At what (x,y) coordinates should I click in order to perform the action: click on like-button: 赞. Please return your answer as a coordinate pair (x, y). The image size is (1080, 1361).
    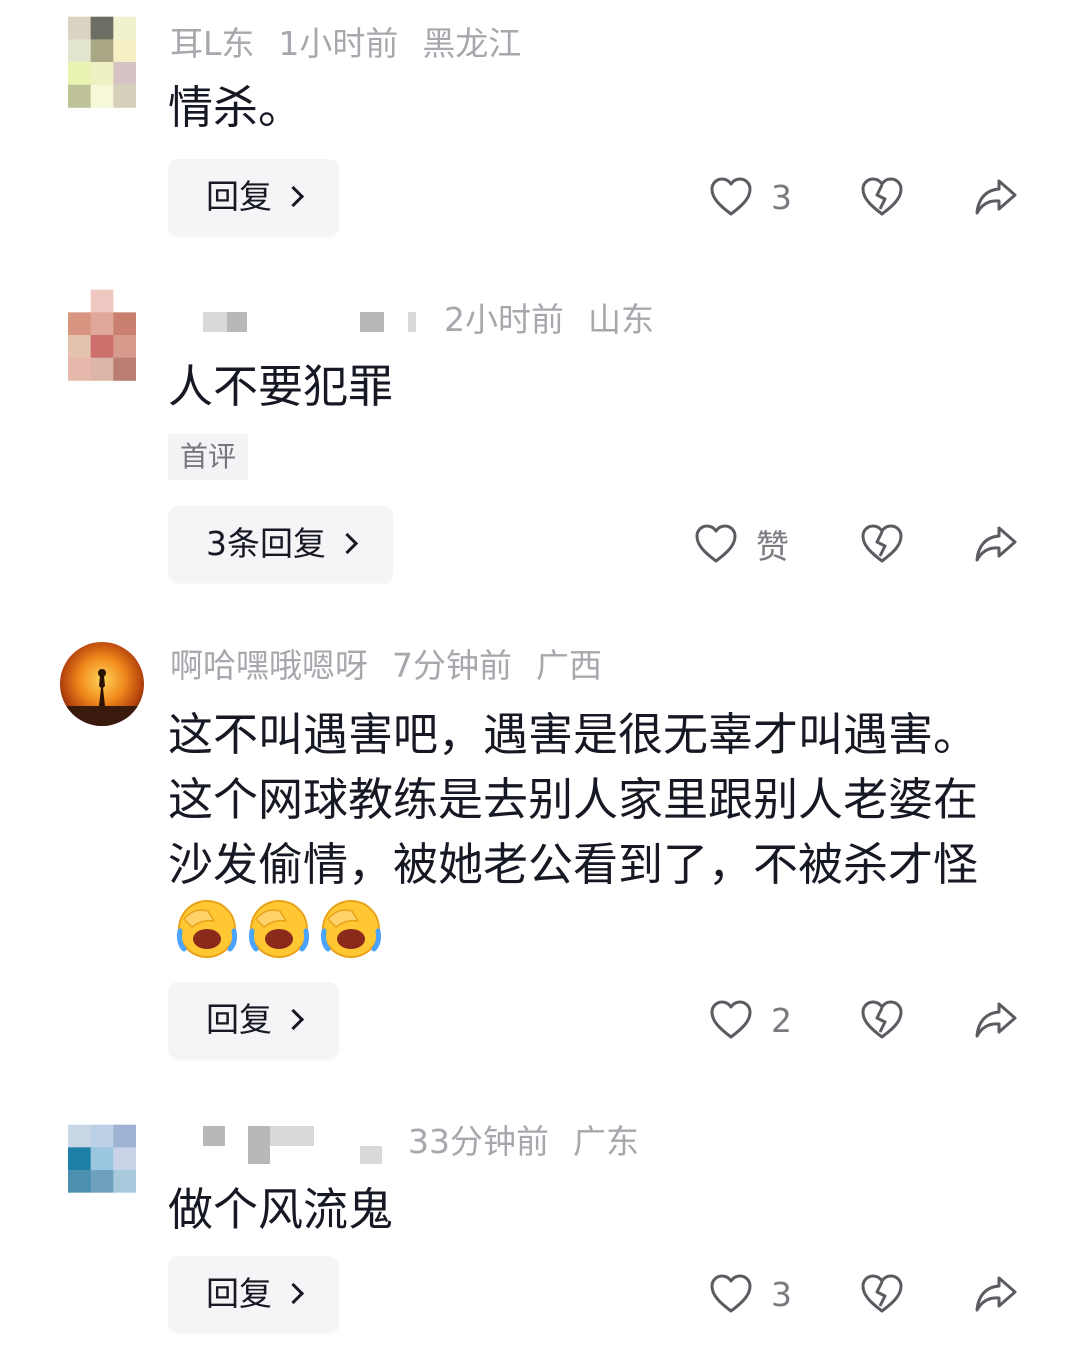
    Looking at the image, I should click on (741, 544).